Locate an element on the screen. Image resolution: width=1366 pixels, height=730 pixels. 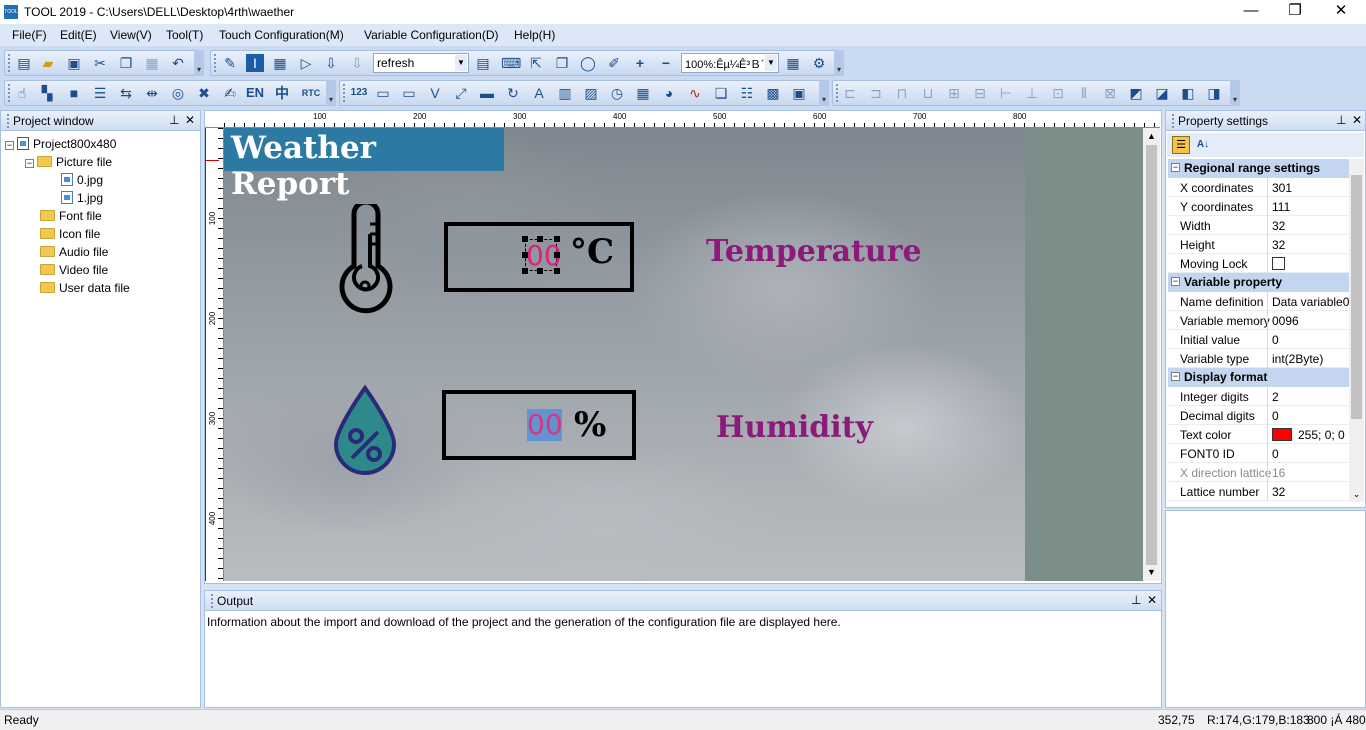
editor-scrollbar: ▲ ▼ is located at coordinates (1151, 354).